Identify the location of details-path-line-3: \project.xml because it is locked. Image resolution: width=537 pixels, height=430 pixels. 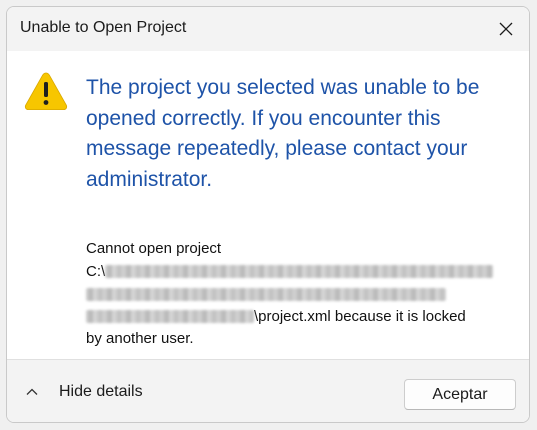
(301, 317).